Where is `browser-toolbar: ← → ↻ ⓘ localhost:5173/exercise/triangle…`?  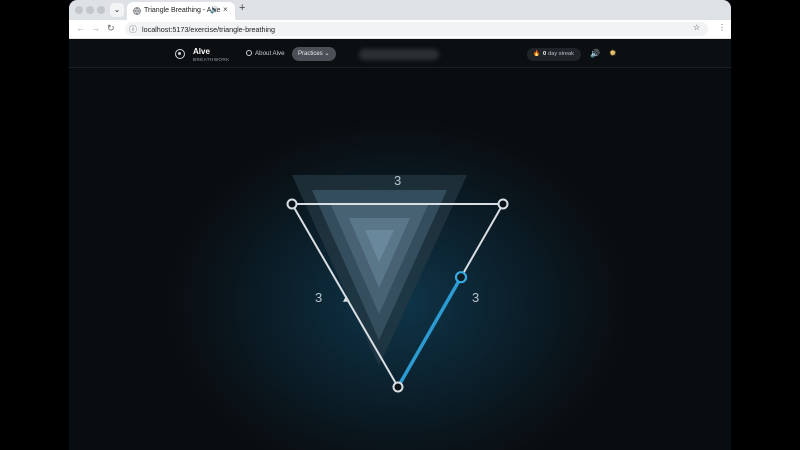
browser-toolbar: ← → ↻ ⓘ localhost:5173/exercise/triangle… is located at coordinates (400, 29).